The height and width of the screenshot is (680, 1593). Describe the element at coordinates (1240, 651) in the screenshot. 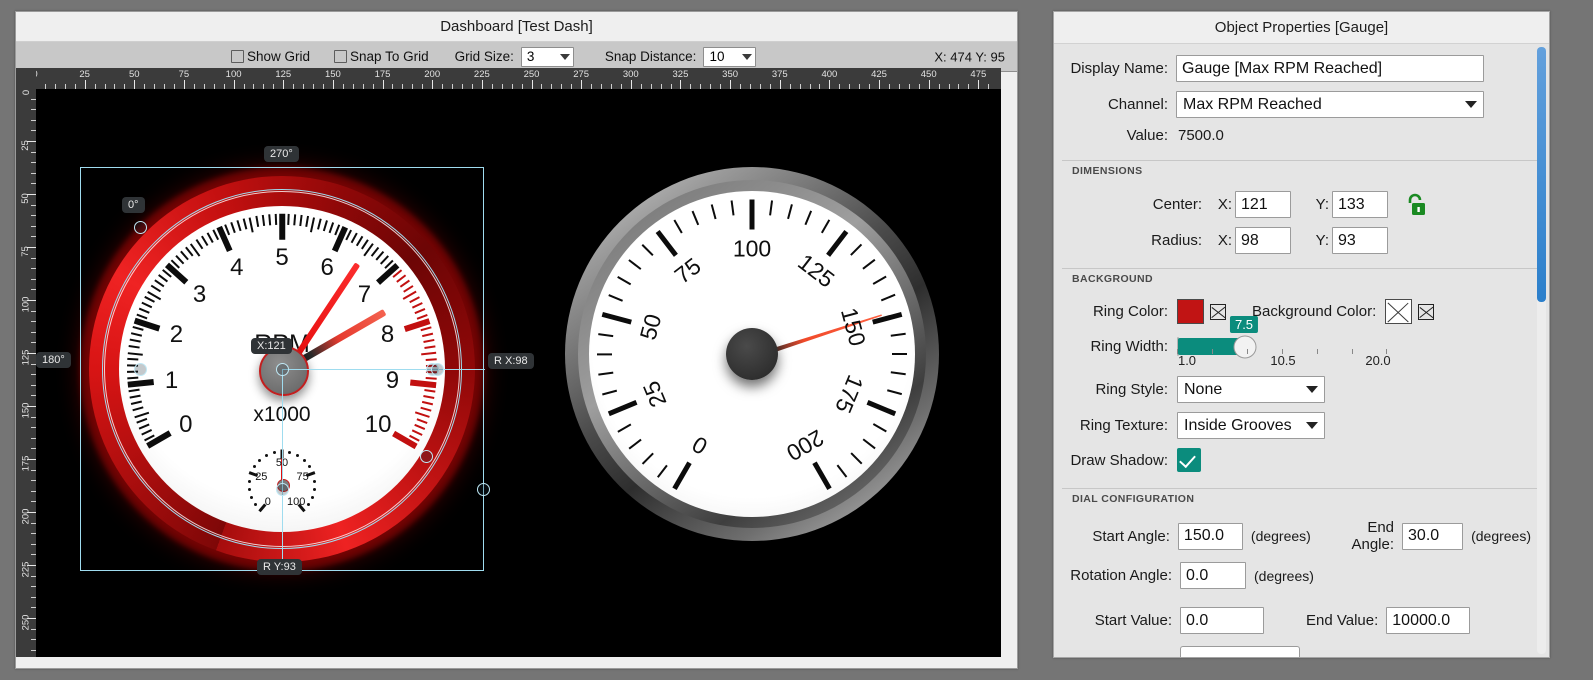

I see `next-field-input` at that location.